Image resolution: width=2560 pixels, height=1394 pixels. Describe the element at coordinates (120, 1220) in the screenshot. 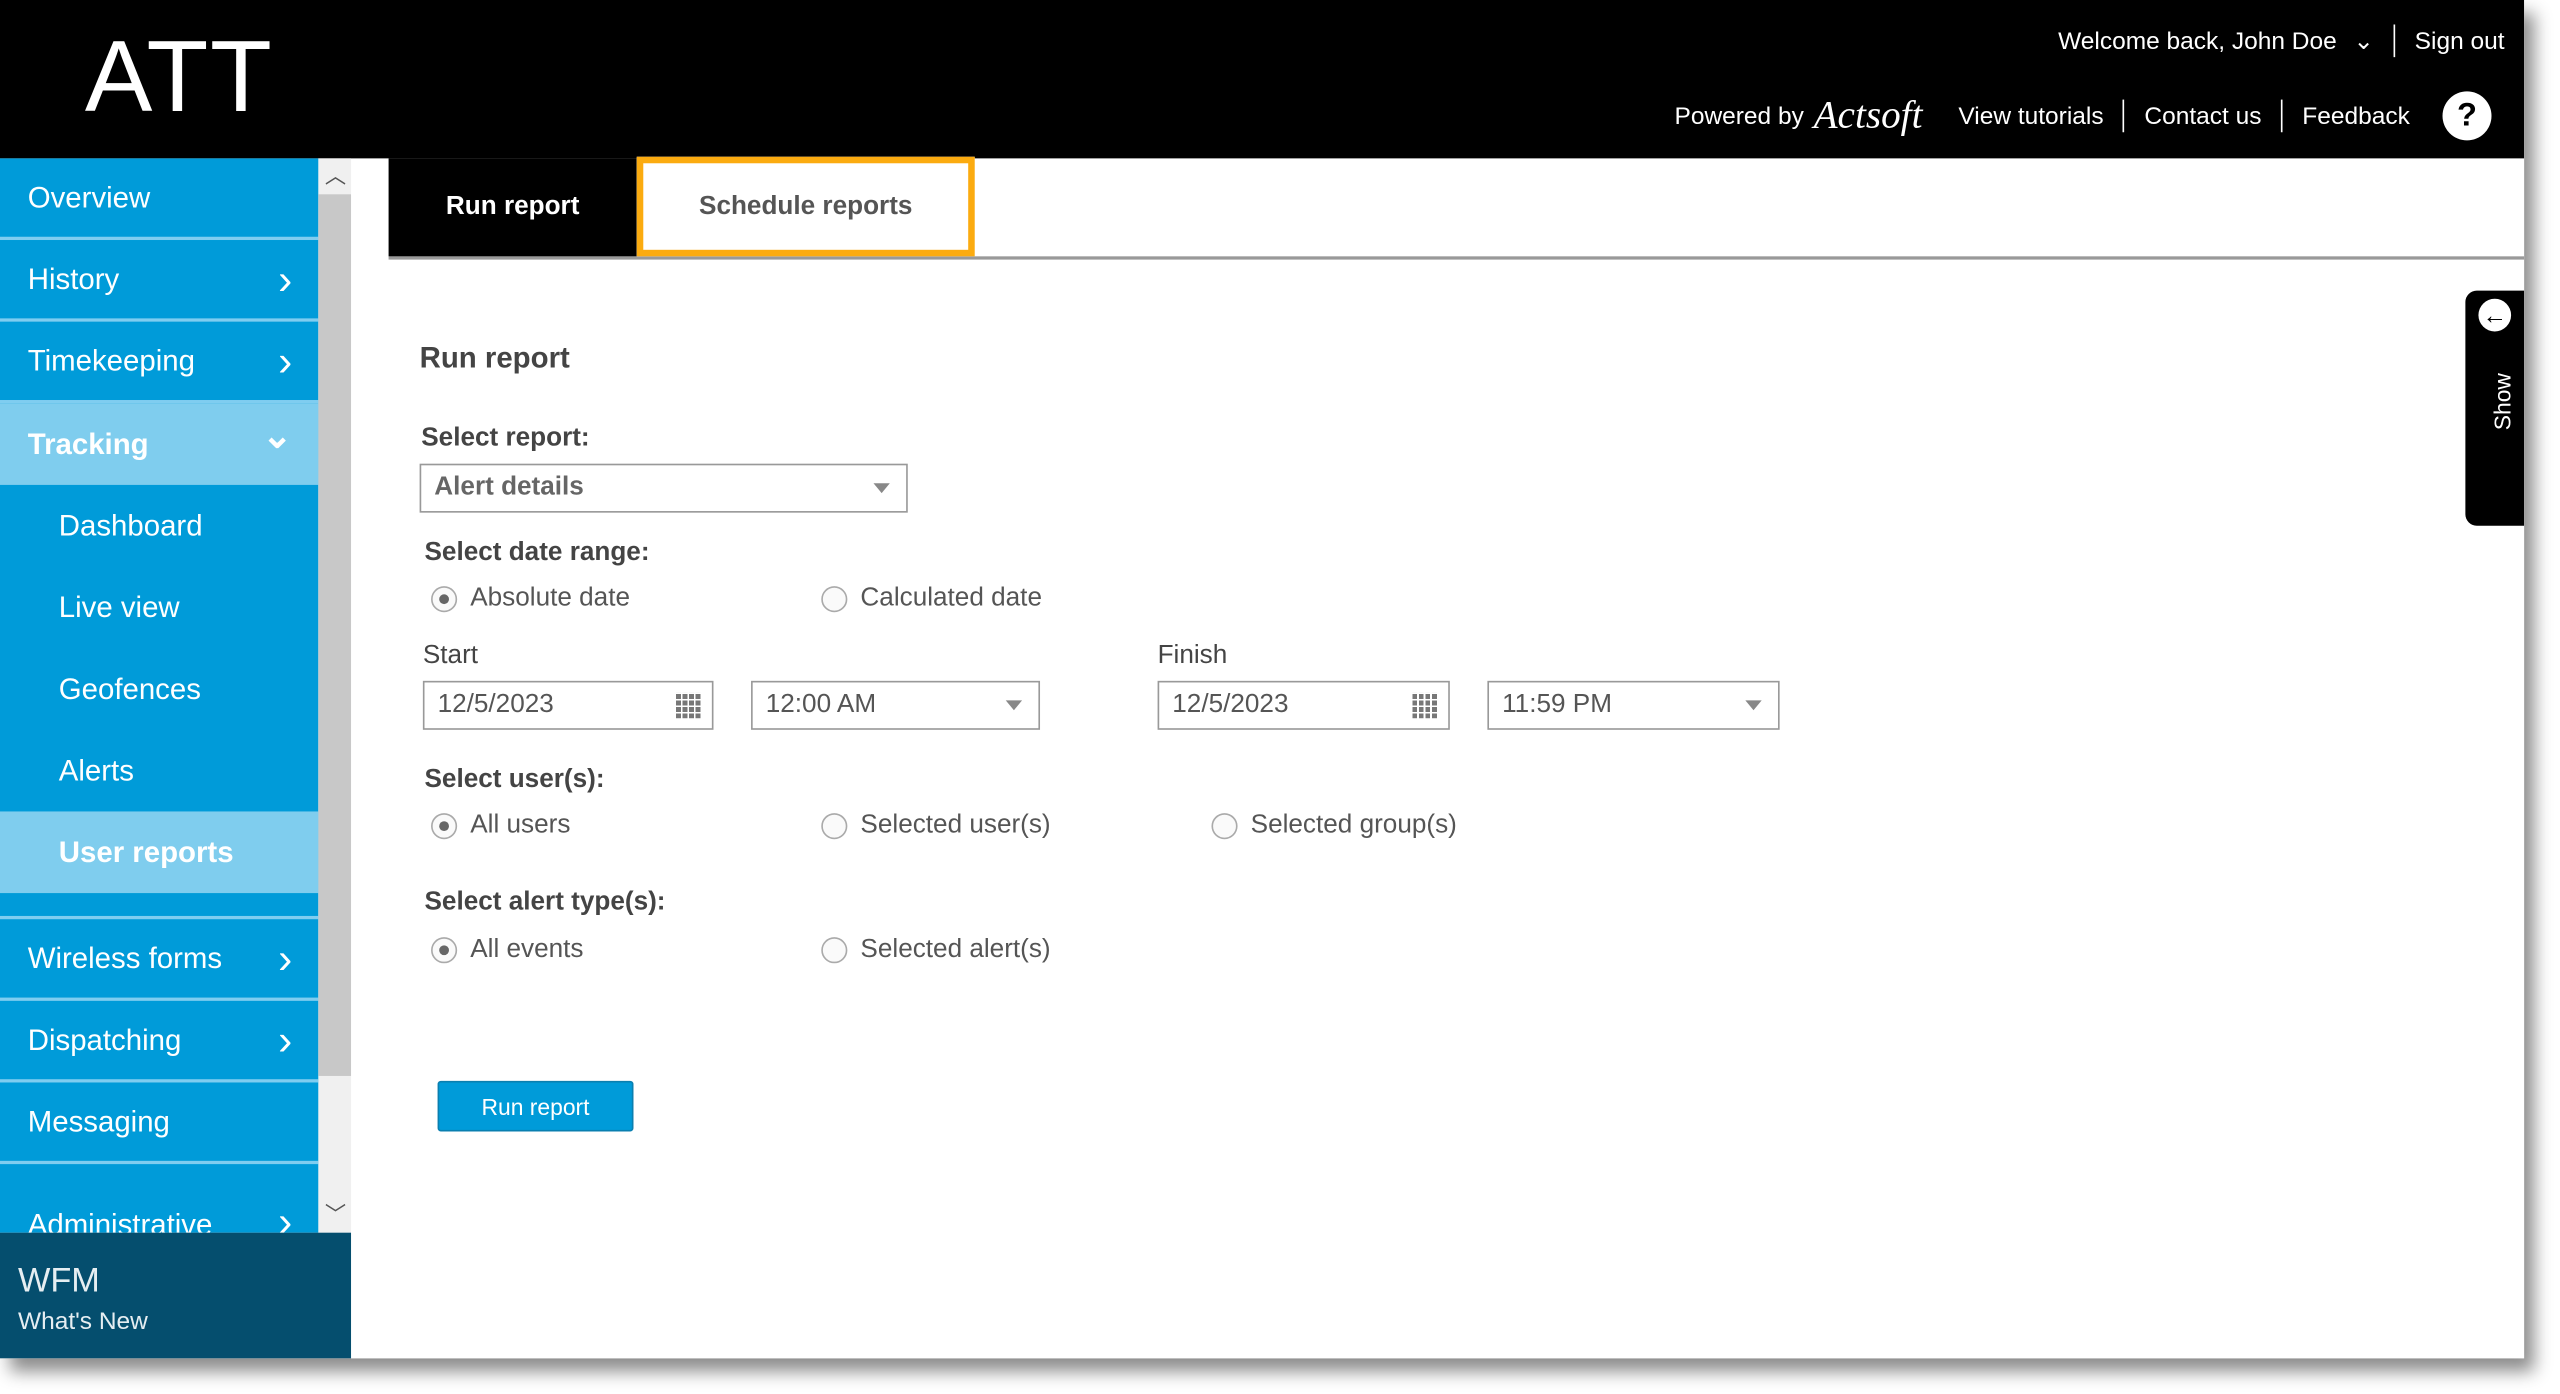

I see `sidebar-item-label: Administrative` at that location.